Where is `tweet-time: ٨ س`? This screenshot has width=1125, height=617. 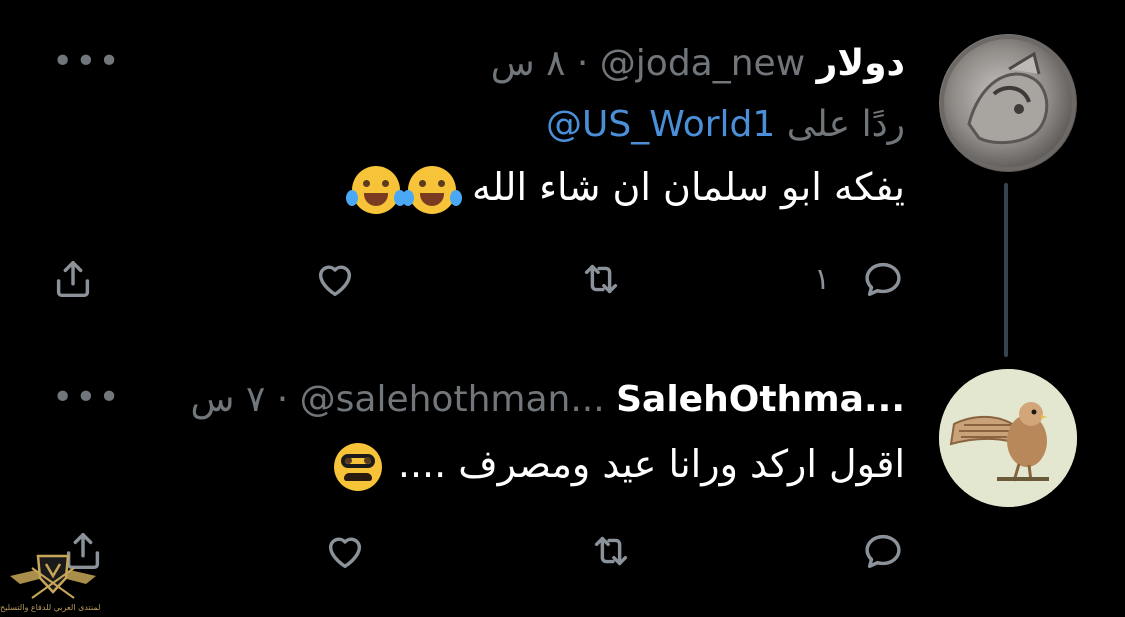
tweet-time: ٨ س is located at coordinates (528, 63).